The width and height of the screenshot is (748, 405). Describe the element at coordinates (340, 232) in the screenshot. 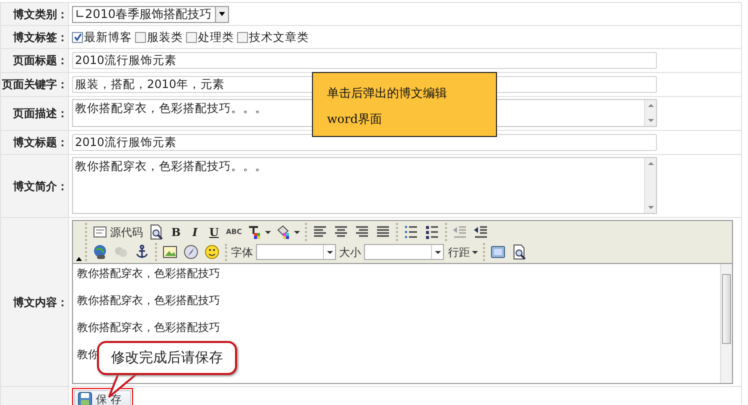

I see `center-icon` at that location.